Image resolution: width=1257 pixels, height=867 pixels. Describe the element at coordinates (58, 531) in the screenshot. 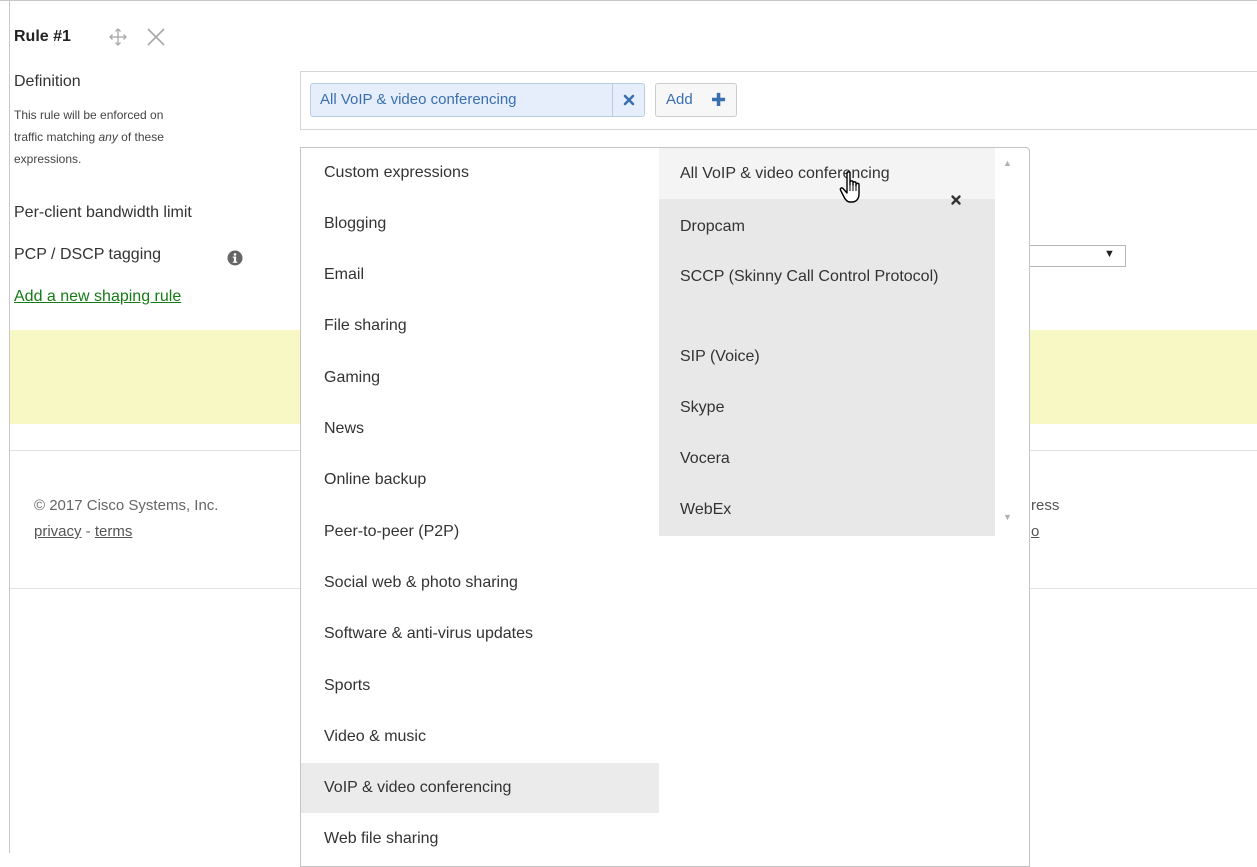

I see `privacy-link: privacy` at that location.